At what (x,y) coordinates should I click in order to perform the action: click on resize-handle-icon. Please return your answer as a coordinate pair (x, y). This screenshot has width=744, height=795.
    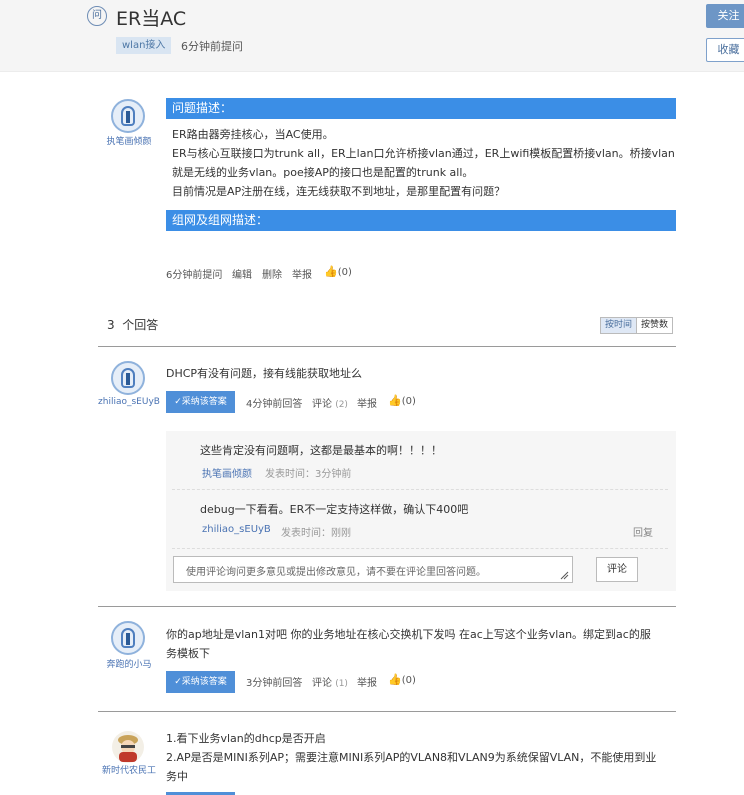
    Looking at the image, I should click on (564, 575).